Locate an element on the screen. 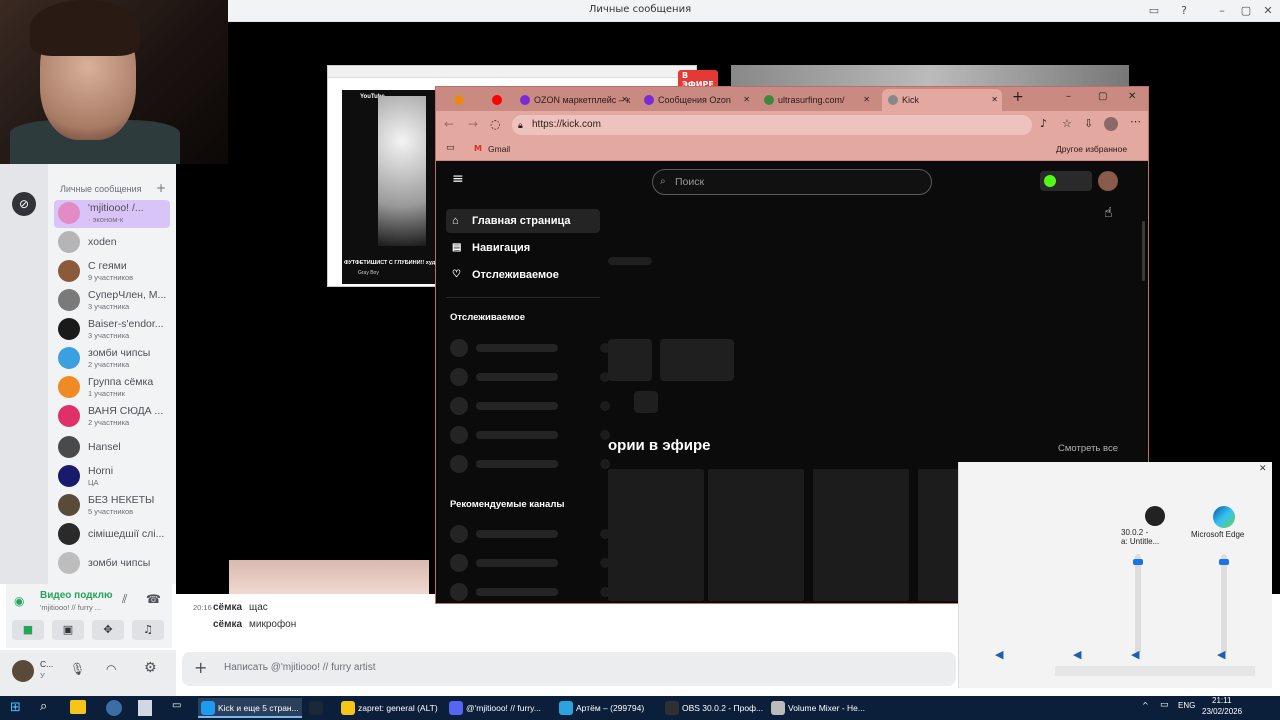 The height and width of the screenshot is (720, 1280). activities-button: ✥ is located at coordinates (108, 630).